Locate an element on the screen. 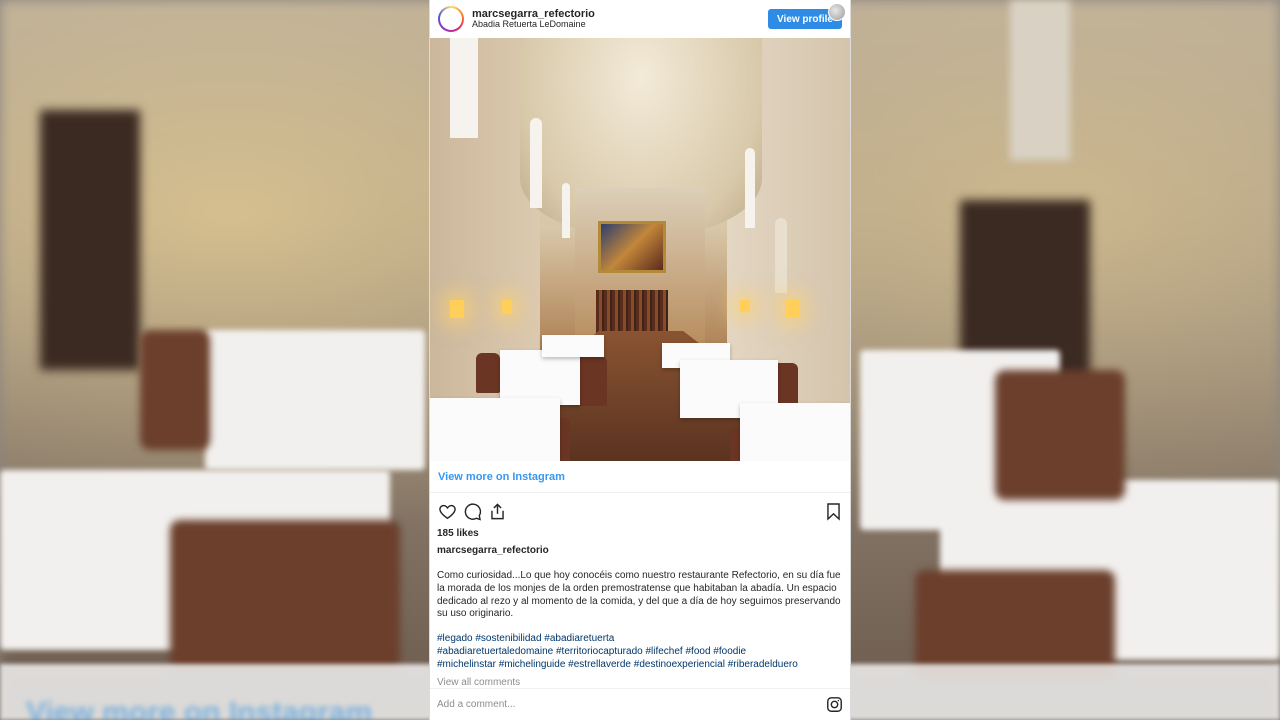 The width and height of the screenshot is (1280, 720). backdrop-window is located at coordinates (1040, 80).